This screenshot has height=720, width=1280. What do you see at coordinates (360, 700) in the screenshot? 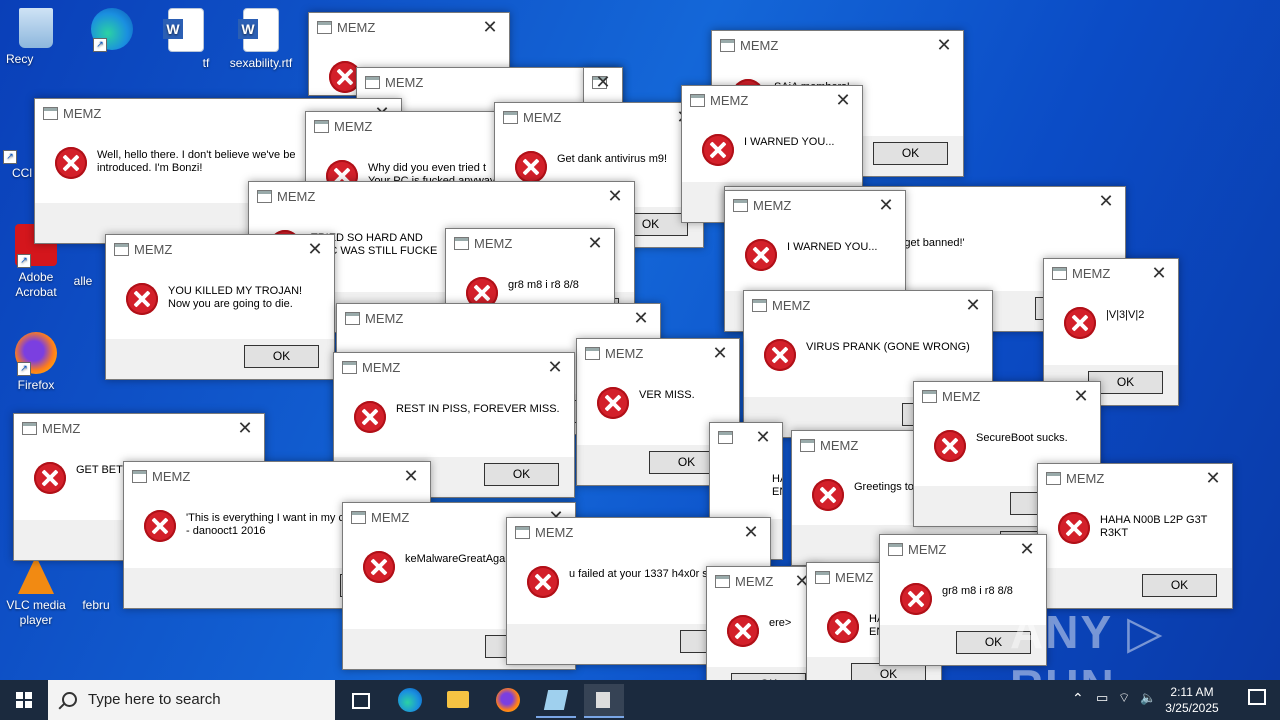
I see `task-view-icon` at bounding box center [360, 700].